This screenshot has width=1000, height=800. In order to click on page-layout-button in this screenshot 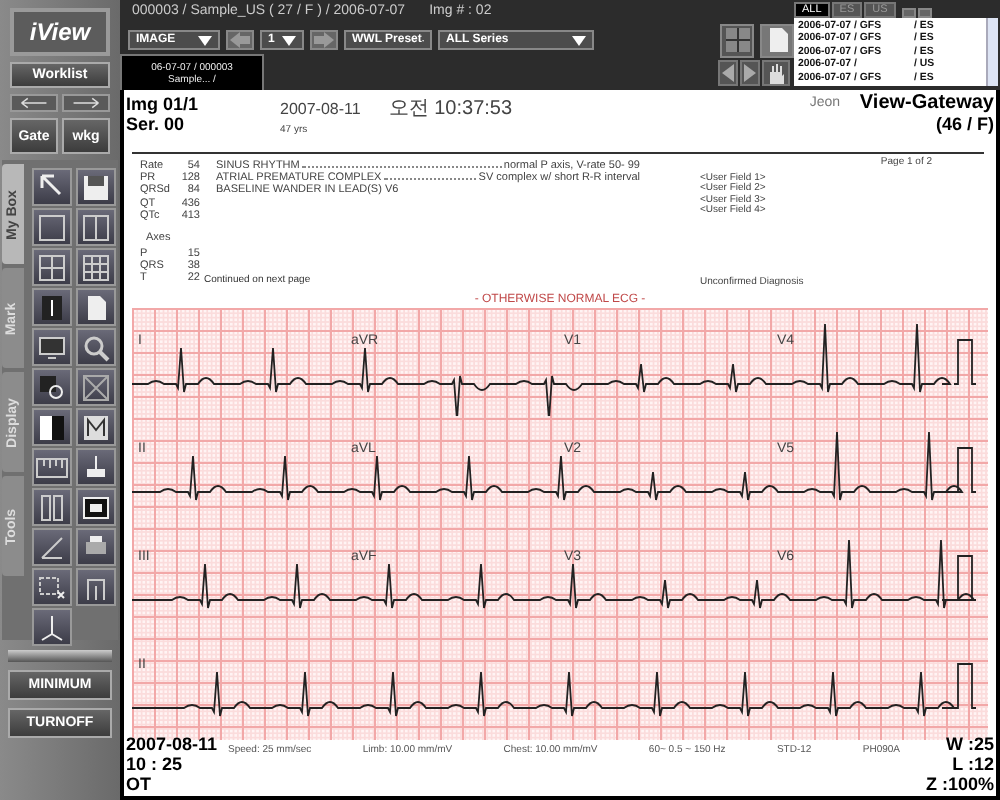, I will do `click(777, 40)`.